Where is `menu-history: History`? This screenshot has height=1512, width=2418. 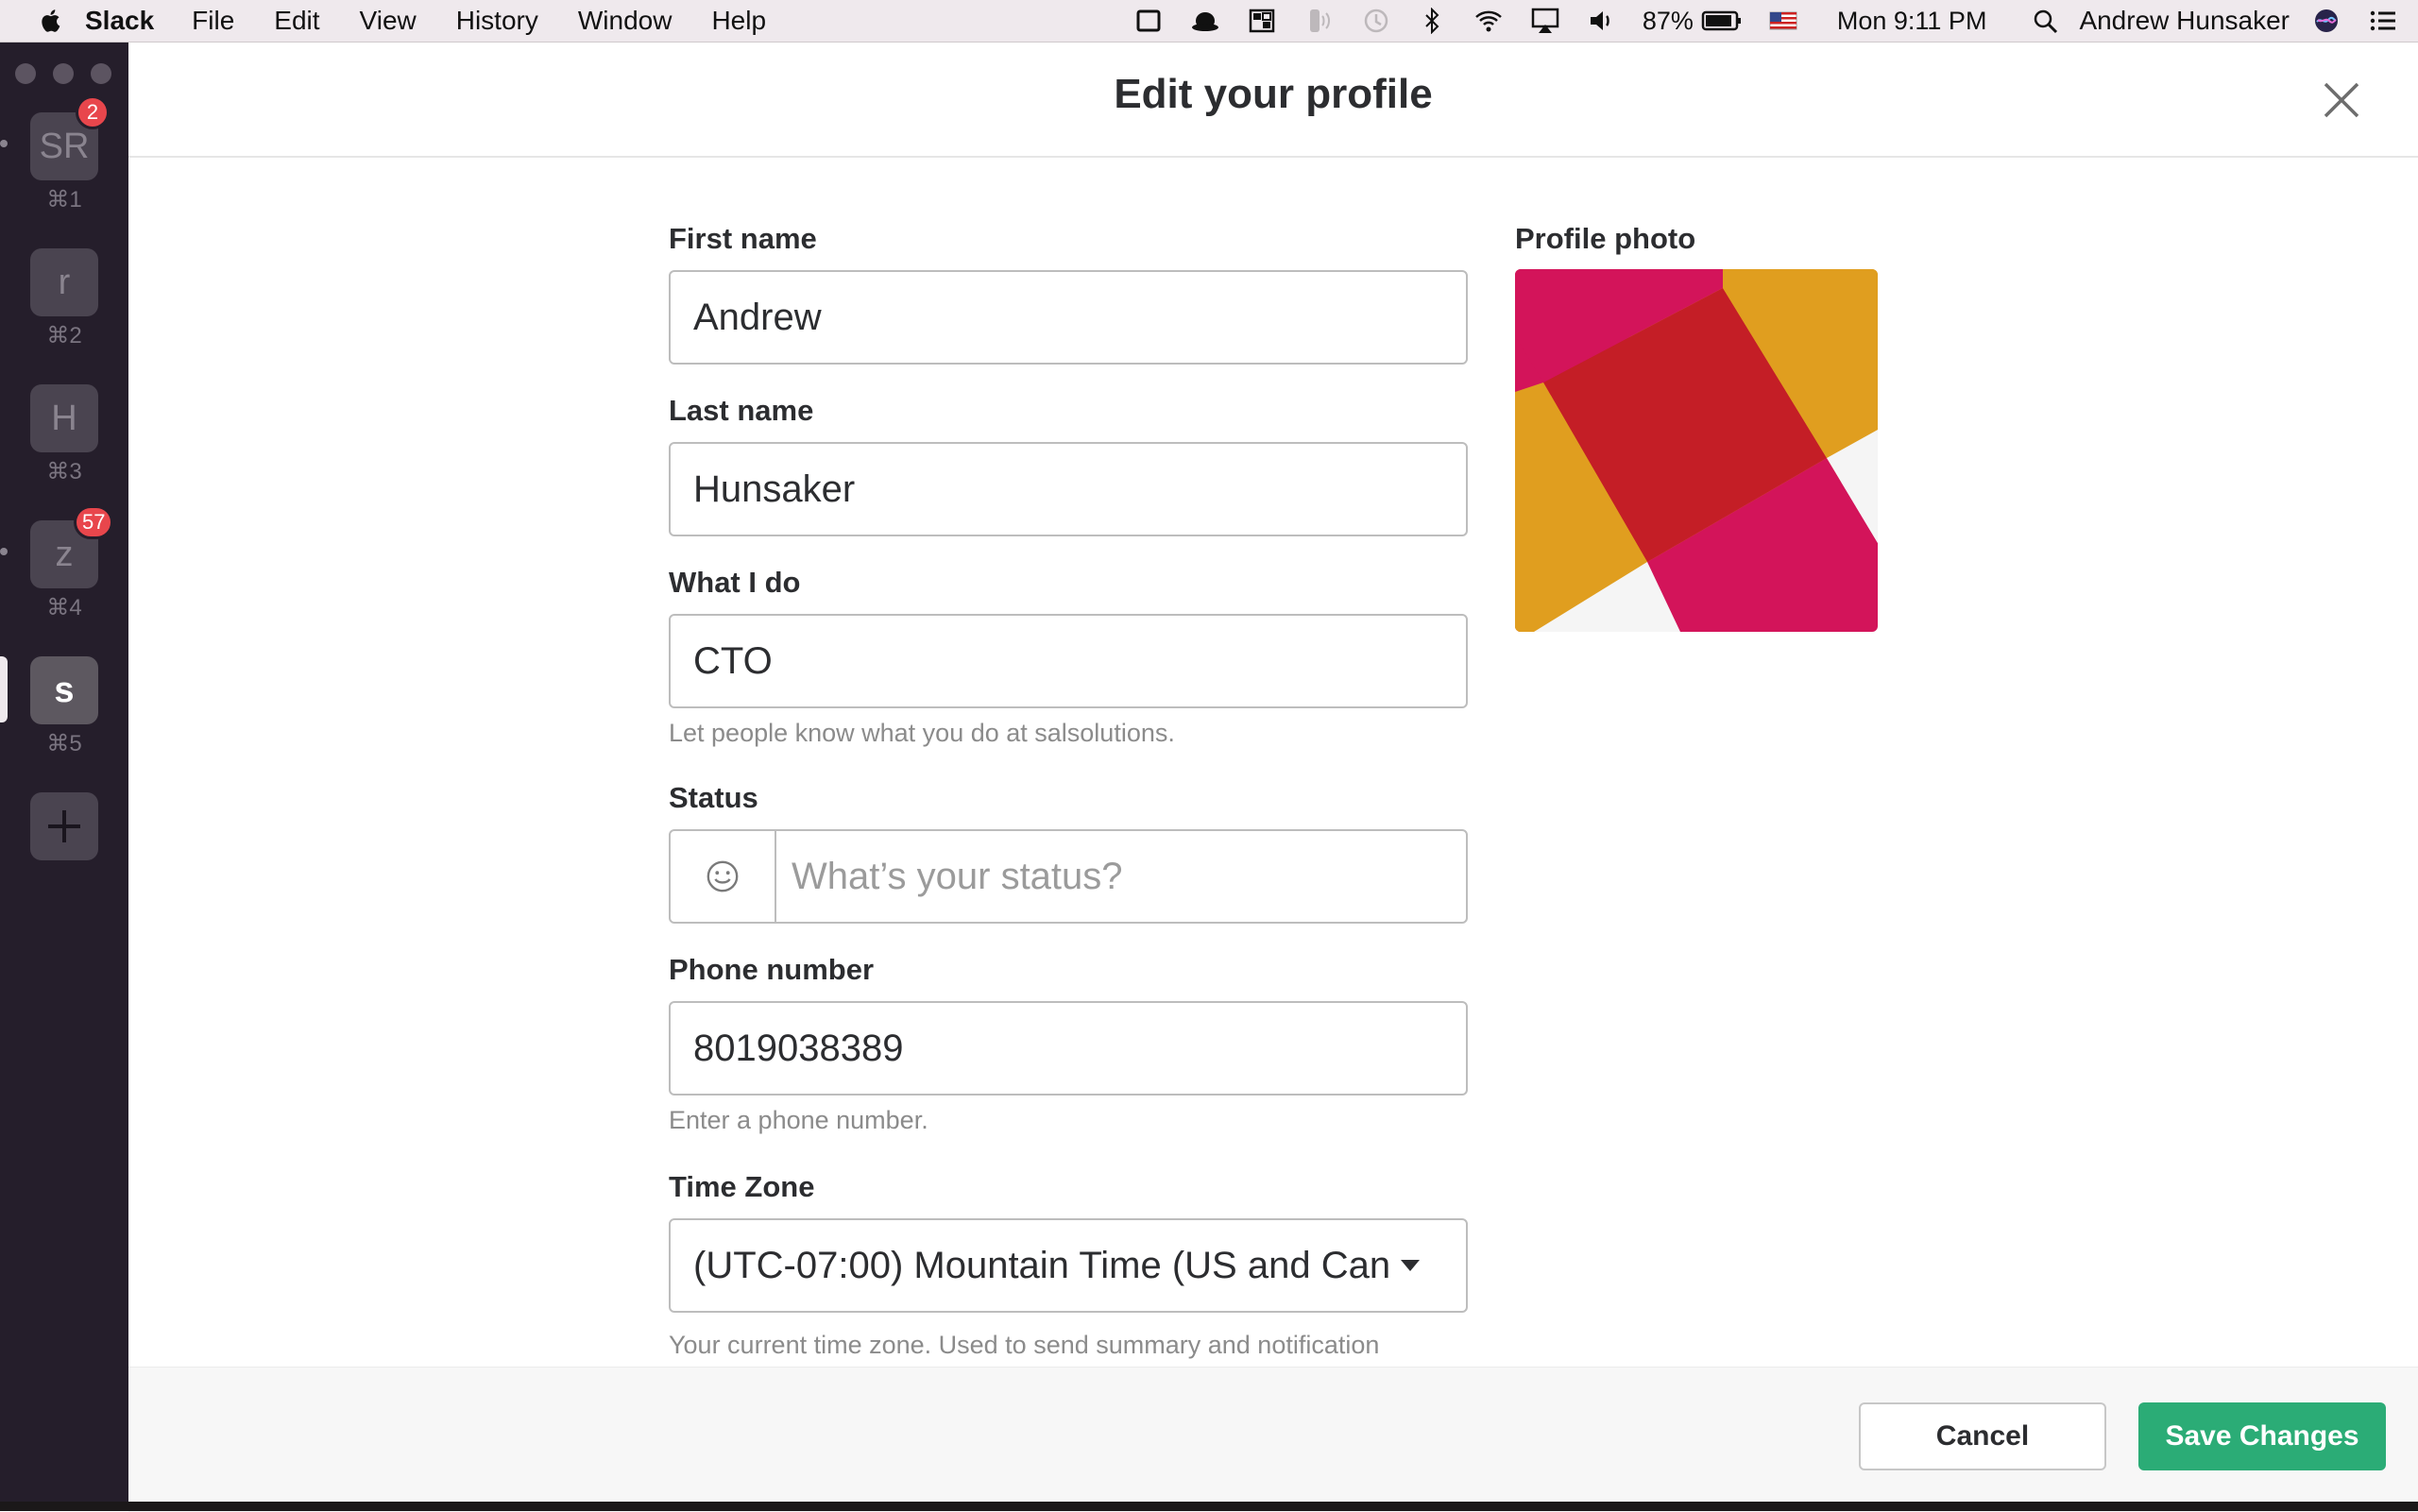
menu-history: History is located at coordinates (497, 21).